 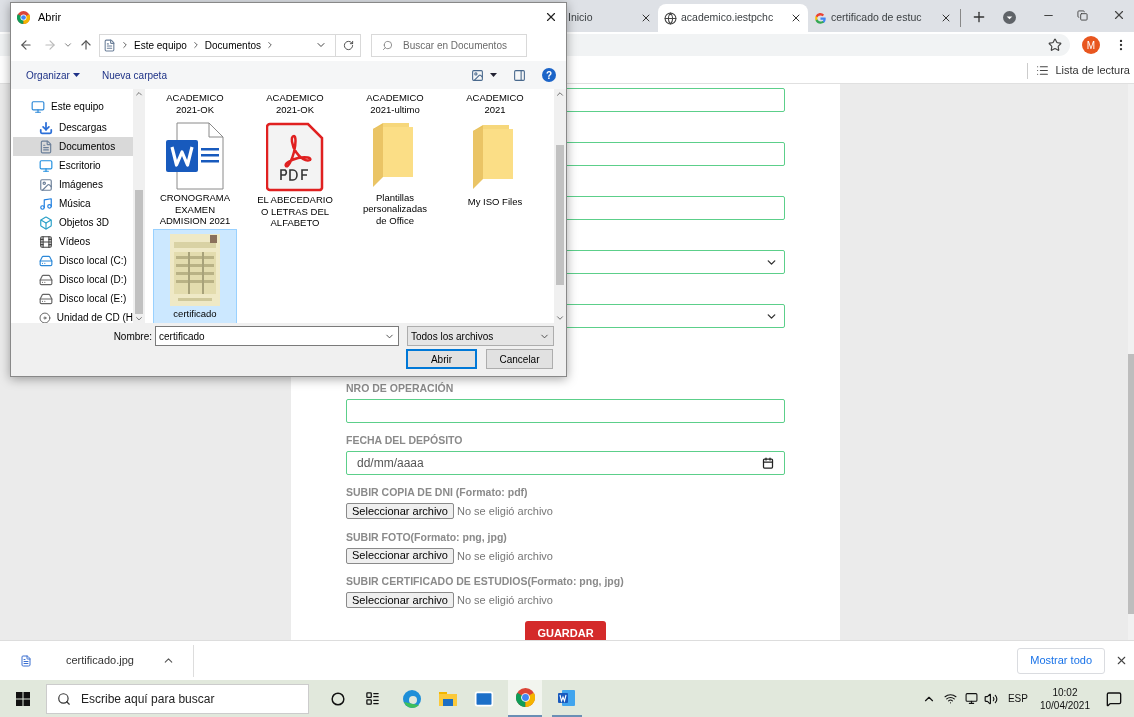 I want to click on file-name: EL ABECEDARIO O LETRAS DEL ALFABETO, so click(x=295, y=211).